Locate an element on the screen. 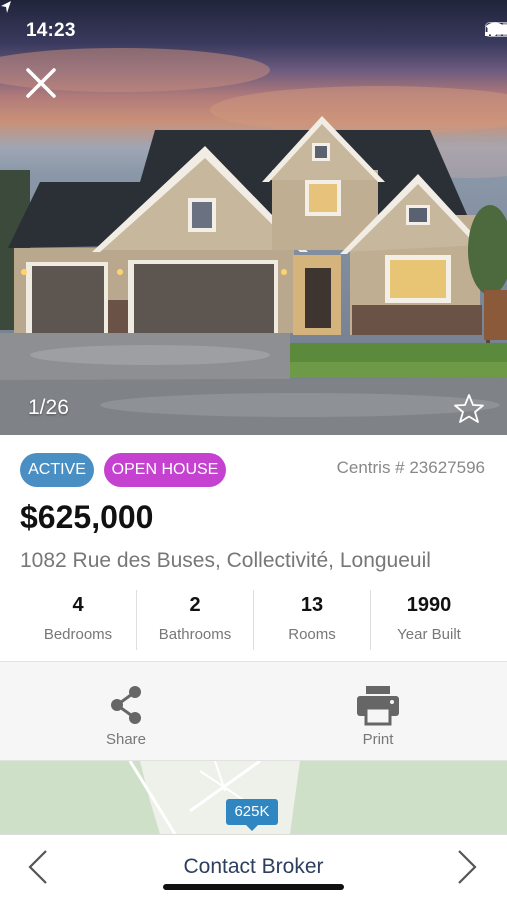 The image size is (507, 900). map-pin-tail is located at coordinates (252, 828).